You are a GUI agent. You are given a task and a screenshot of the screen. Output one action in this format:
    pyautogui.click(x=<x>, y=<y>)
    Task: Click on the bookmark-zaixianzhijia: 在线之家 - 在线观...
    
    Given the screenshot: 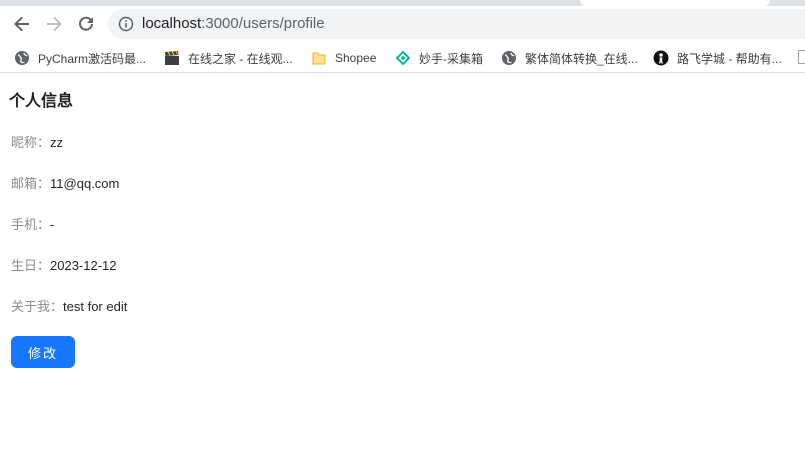 What is the action you would take?
    pyautogui.click(x=228, y=58)
    